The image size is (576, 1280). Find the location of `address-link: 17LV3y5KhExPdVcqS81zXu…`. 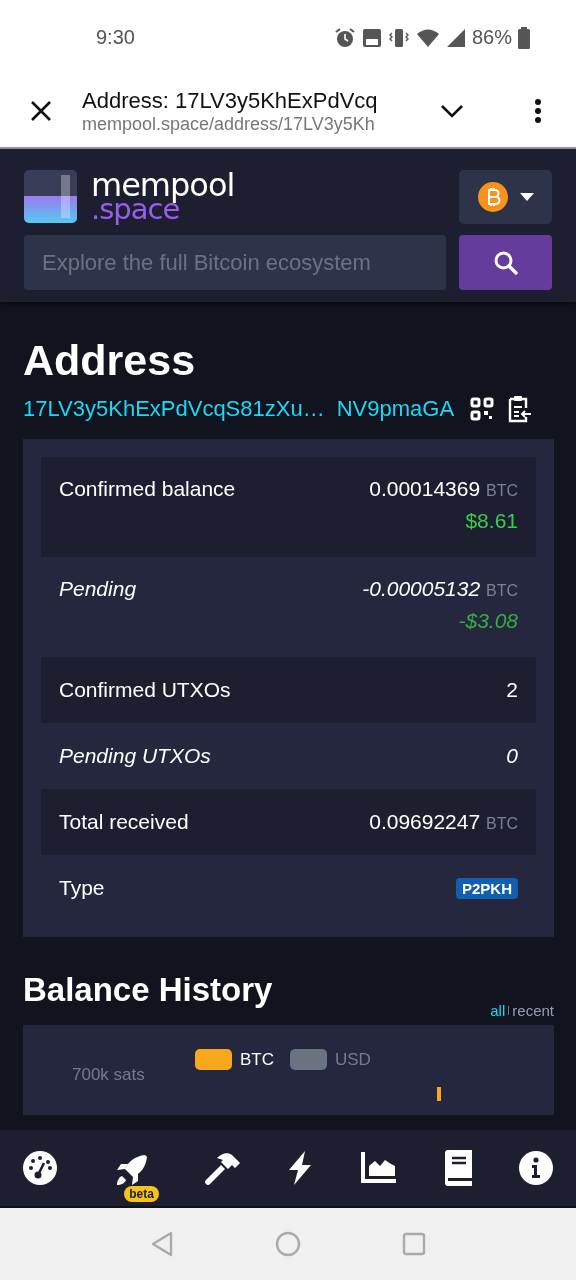

address-link: 17LV3y5KhExPdVcqS81zXu… is located at coordinates (174, 409).